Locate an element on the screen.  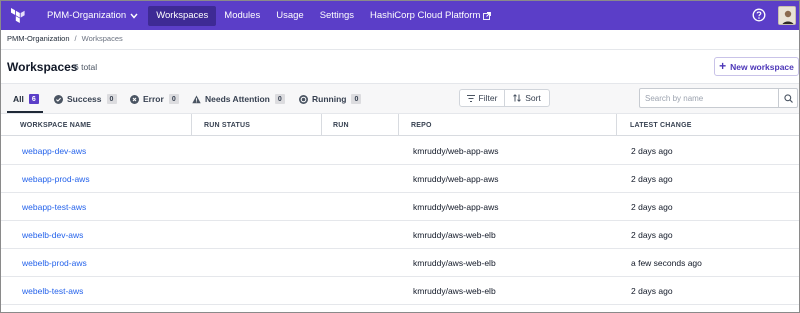
nav-hcp: HashiCorp Cloud Platform is located at coordinates (430, 16).